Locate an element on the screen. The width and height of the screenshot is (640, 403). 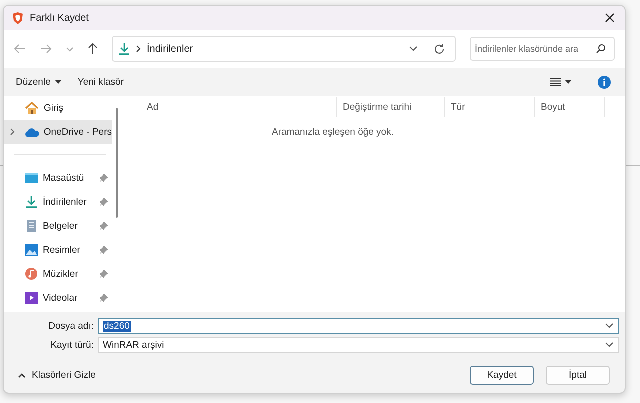
help-icon is located at coordinates (604, 82).